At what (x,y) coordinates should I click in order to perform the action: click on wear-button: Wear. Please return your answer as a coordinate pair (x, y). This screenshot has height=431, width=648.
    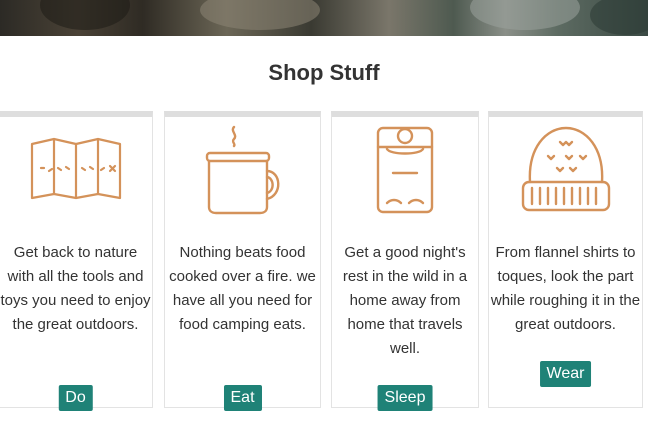
    Looking at the image, I should click on (565, 374).